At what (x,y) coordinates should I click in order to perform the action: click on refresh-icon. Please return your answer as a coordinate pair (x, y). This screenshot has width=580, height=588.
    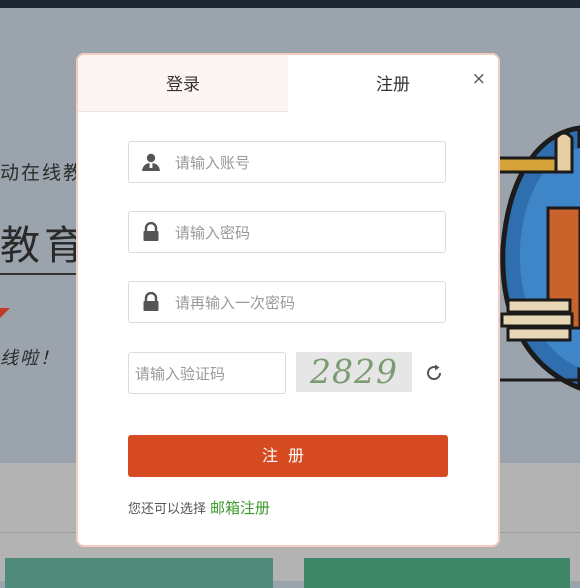
    Looking at the image, I should click on (434, 373).